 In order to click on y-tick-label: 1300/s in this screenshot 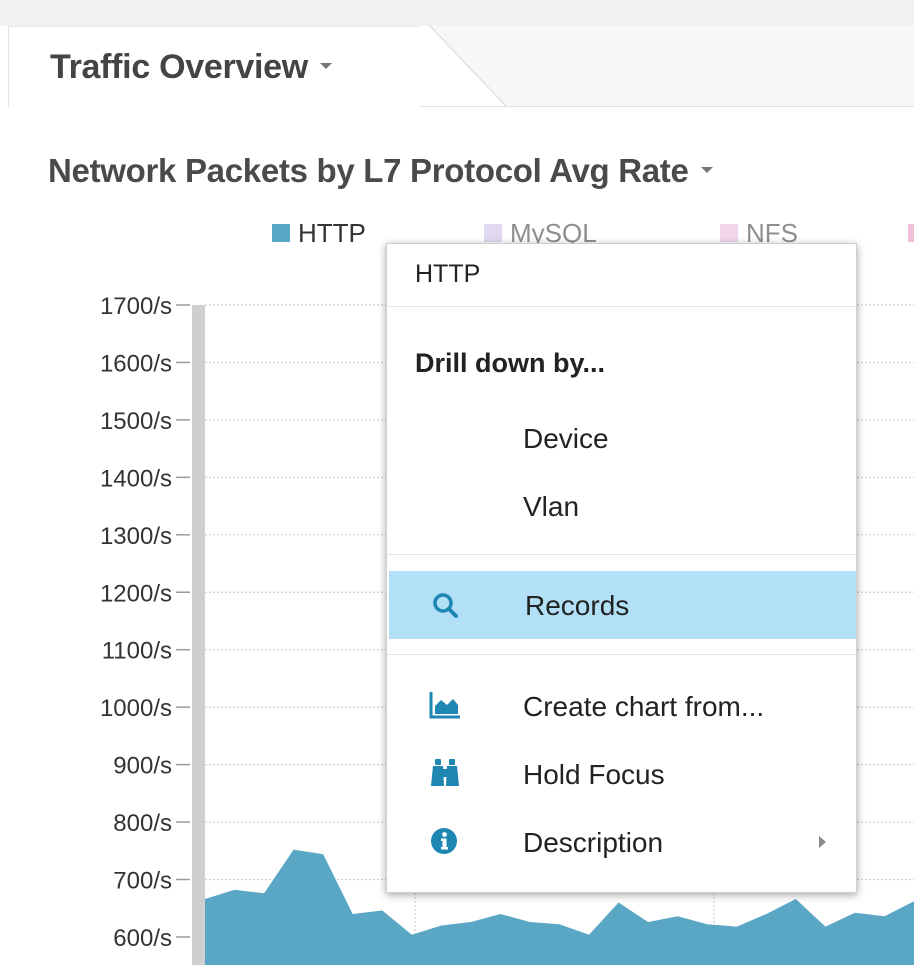, I will do `click(136, 536)`.